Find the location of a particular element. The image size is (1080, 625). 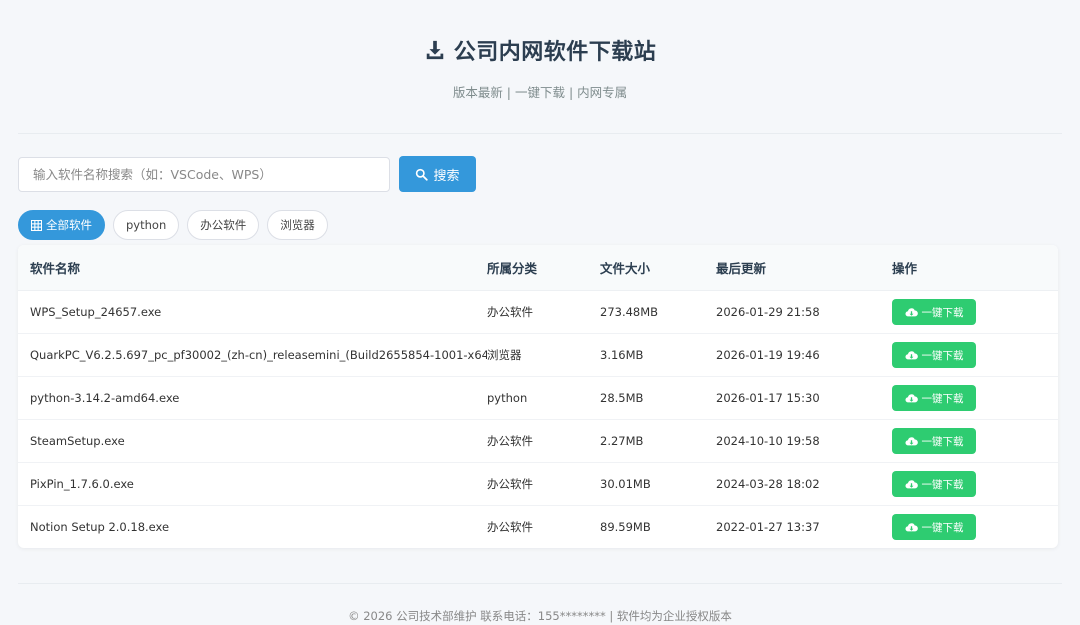

software-updated: 2024-03-28 18:02 is located at coordinates (768, 484).